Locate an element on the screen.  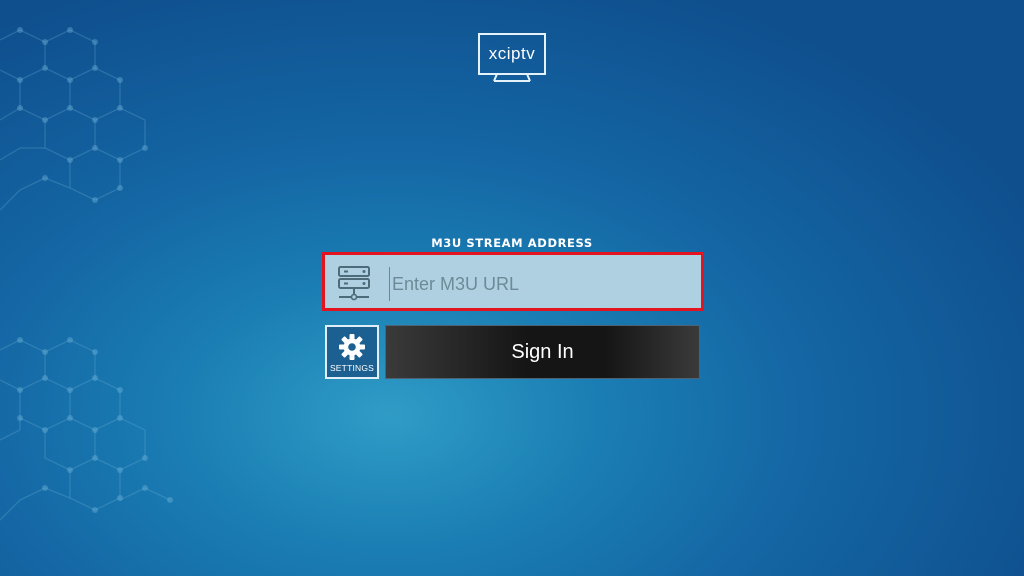
server-icon is located at coordinates (354, 283).